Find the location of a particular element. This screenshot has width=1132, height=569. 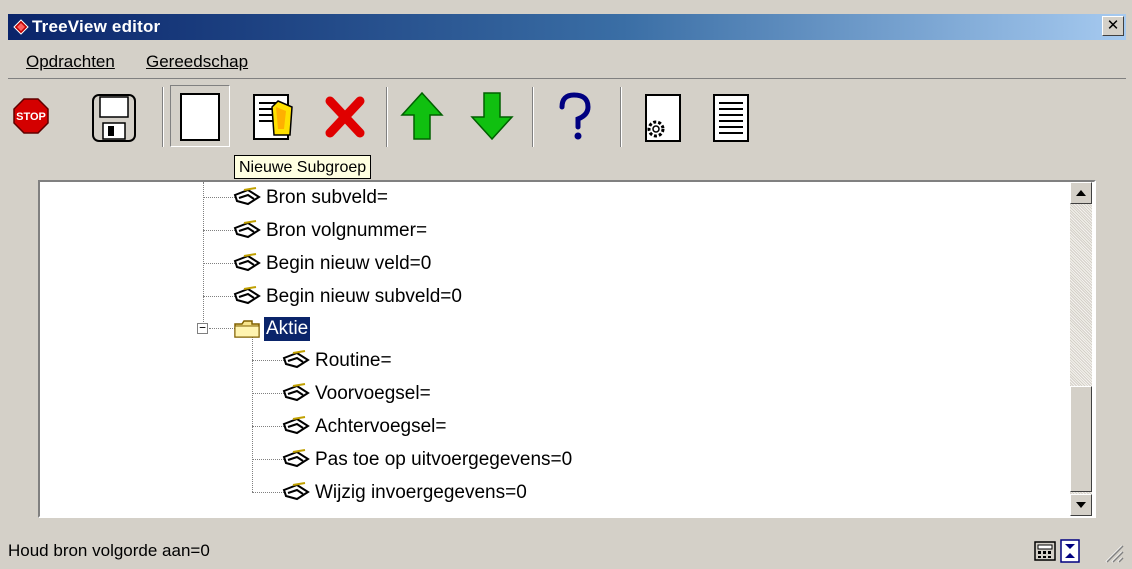

delete-button is located at coordinates (348, 116).